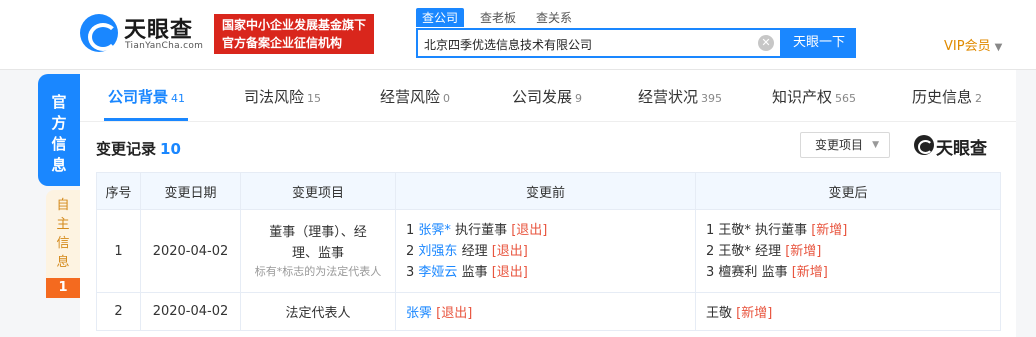 This screenshot has width=1036, height=337. I want to click on col-header-no: 序号, so click(118, 191).